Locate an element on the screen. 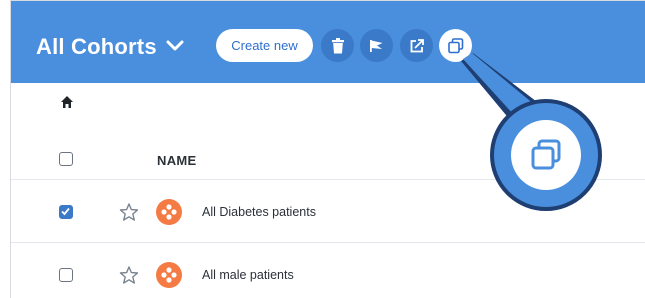  callout-inner is located at coordinates (546, 155).